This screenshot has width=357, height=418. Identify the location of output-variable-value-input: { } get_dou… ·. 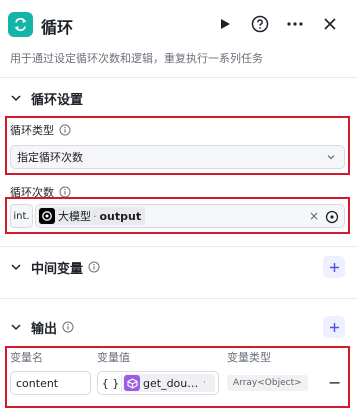
(158, 383).